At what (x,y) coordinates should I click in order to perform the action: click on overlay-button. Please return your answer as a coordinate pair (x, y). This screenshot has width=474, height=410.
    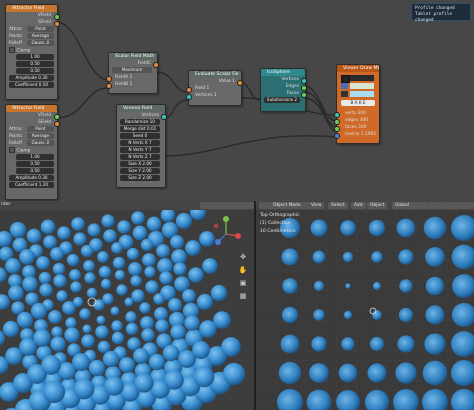
    Looking at the image, I should click on (239, 205).